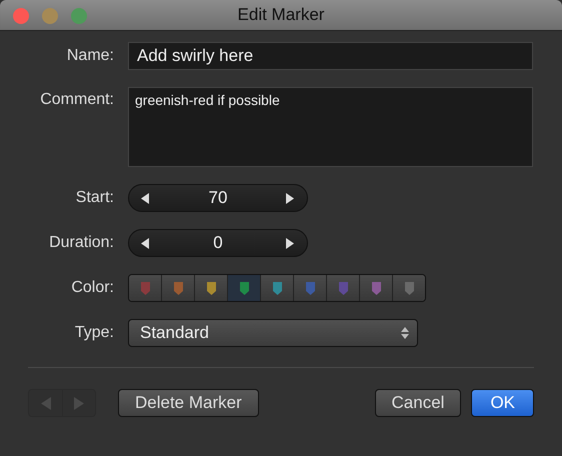  What do you see at coordinates (218, 243) in the screenshot?
I see `duration-value: 0` at bounding box center [218, 243].